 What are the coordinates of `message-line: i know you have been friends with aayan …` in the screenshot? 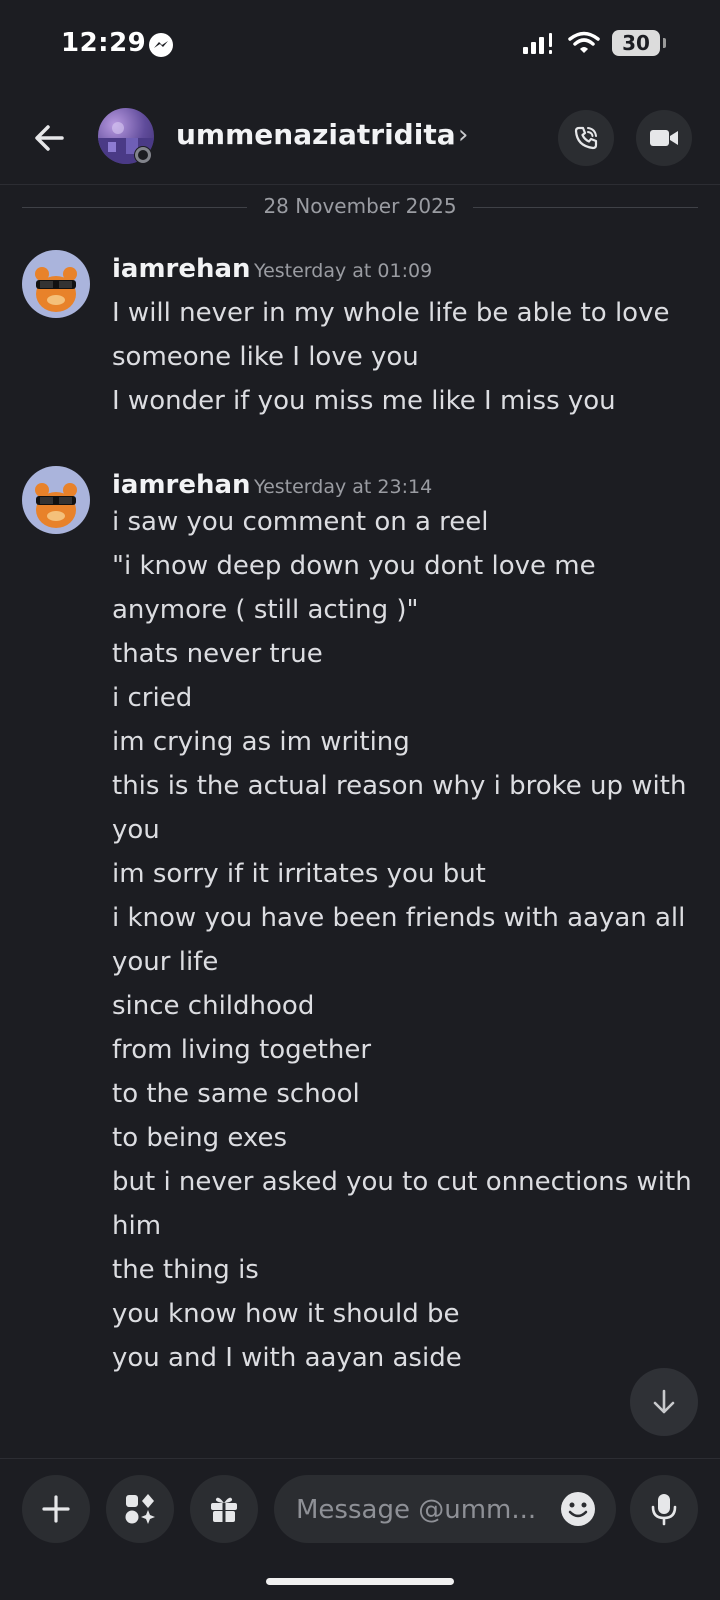 It's located at (407, 940).